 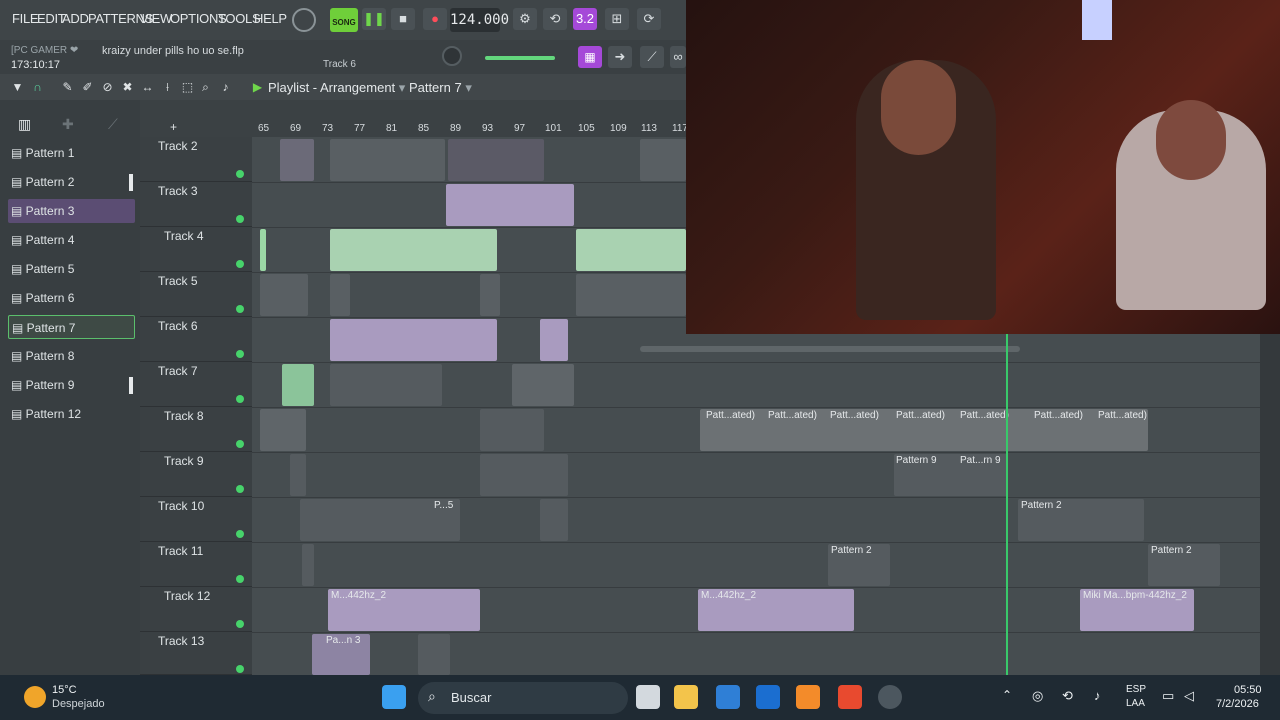 I want to click on select-icon: ⬚, so click(x=187, y=87).